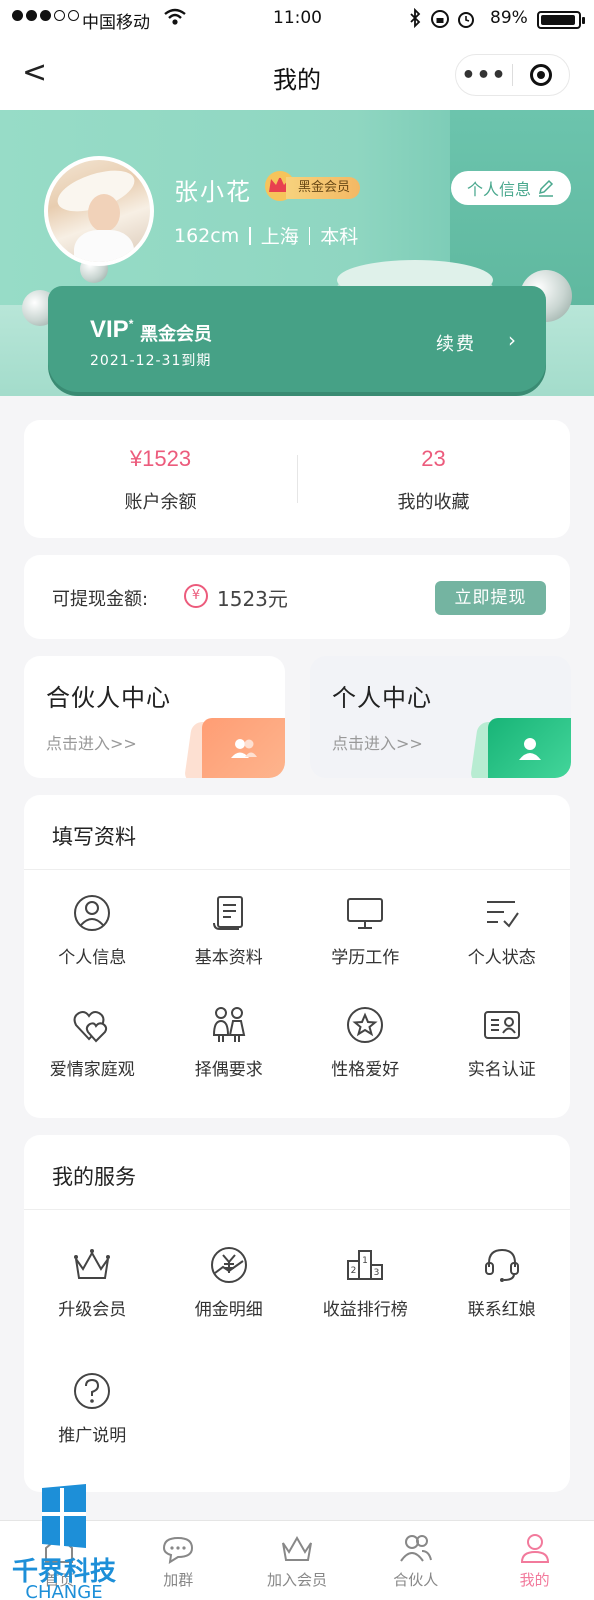 This screenshot has height=1600, width=594. I want to click on tab-label: 加群, so click(178, 1580).